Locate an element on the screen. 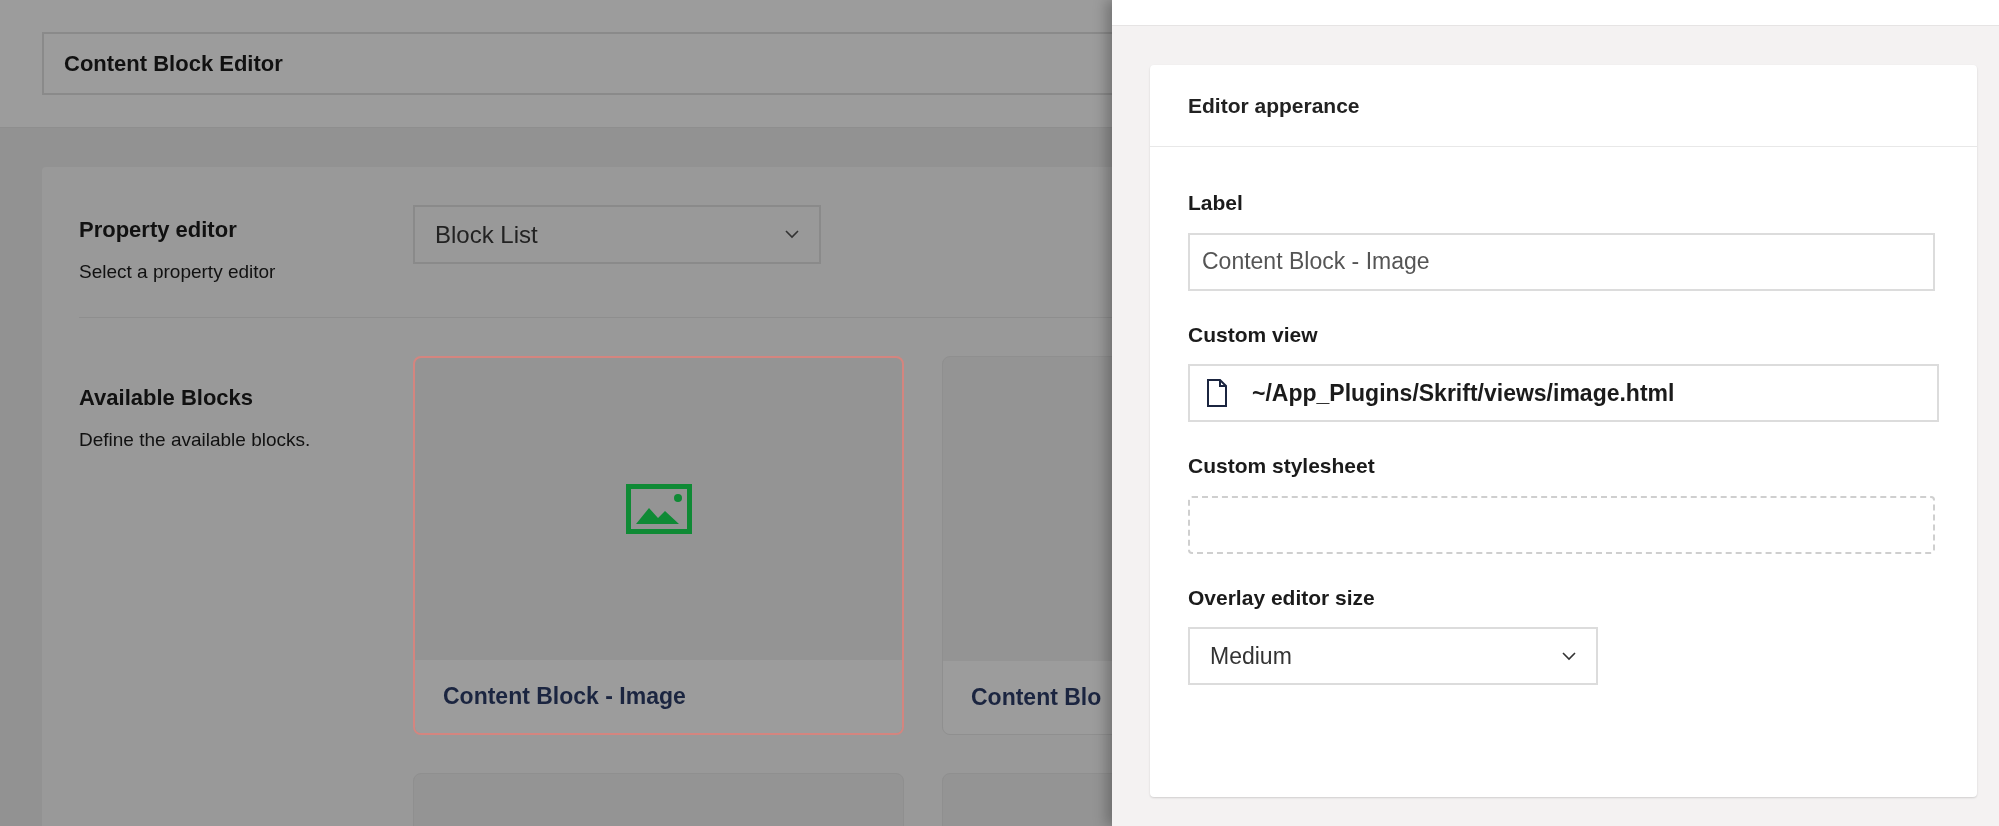 The image size is (1999, 826). blocks-label: Available Blocks is located at coordinates (167, 397).